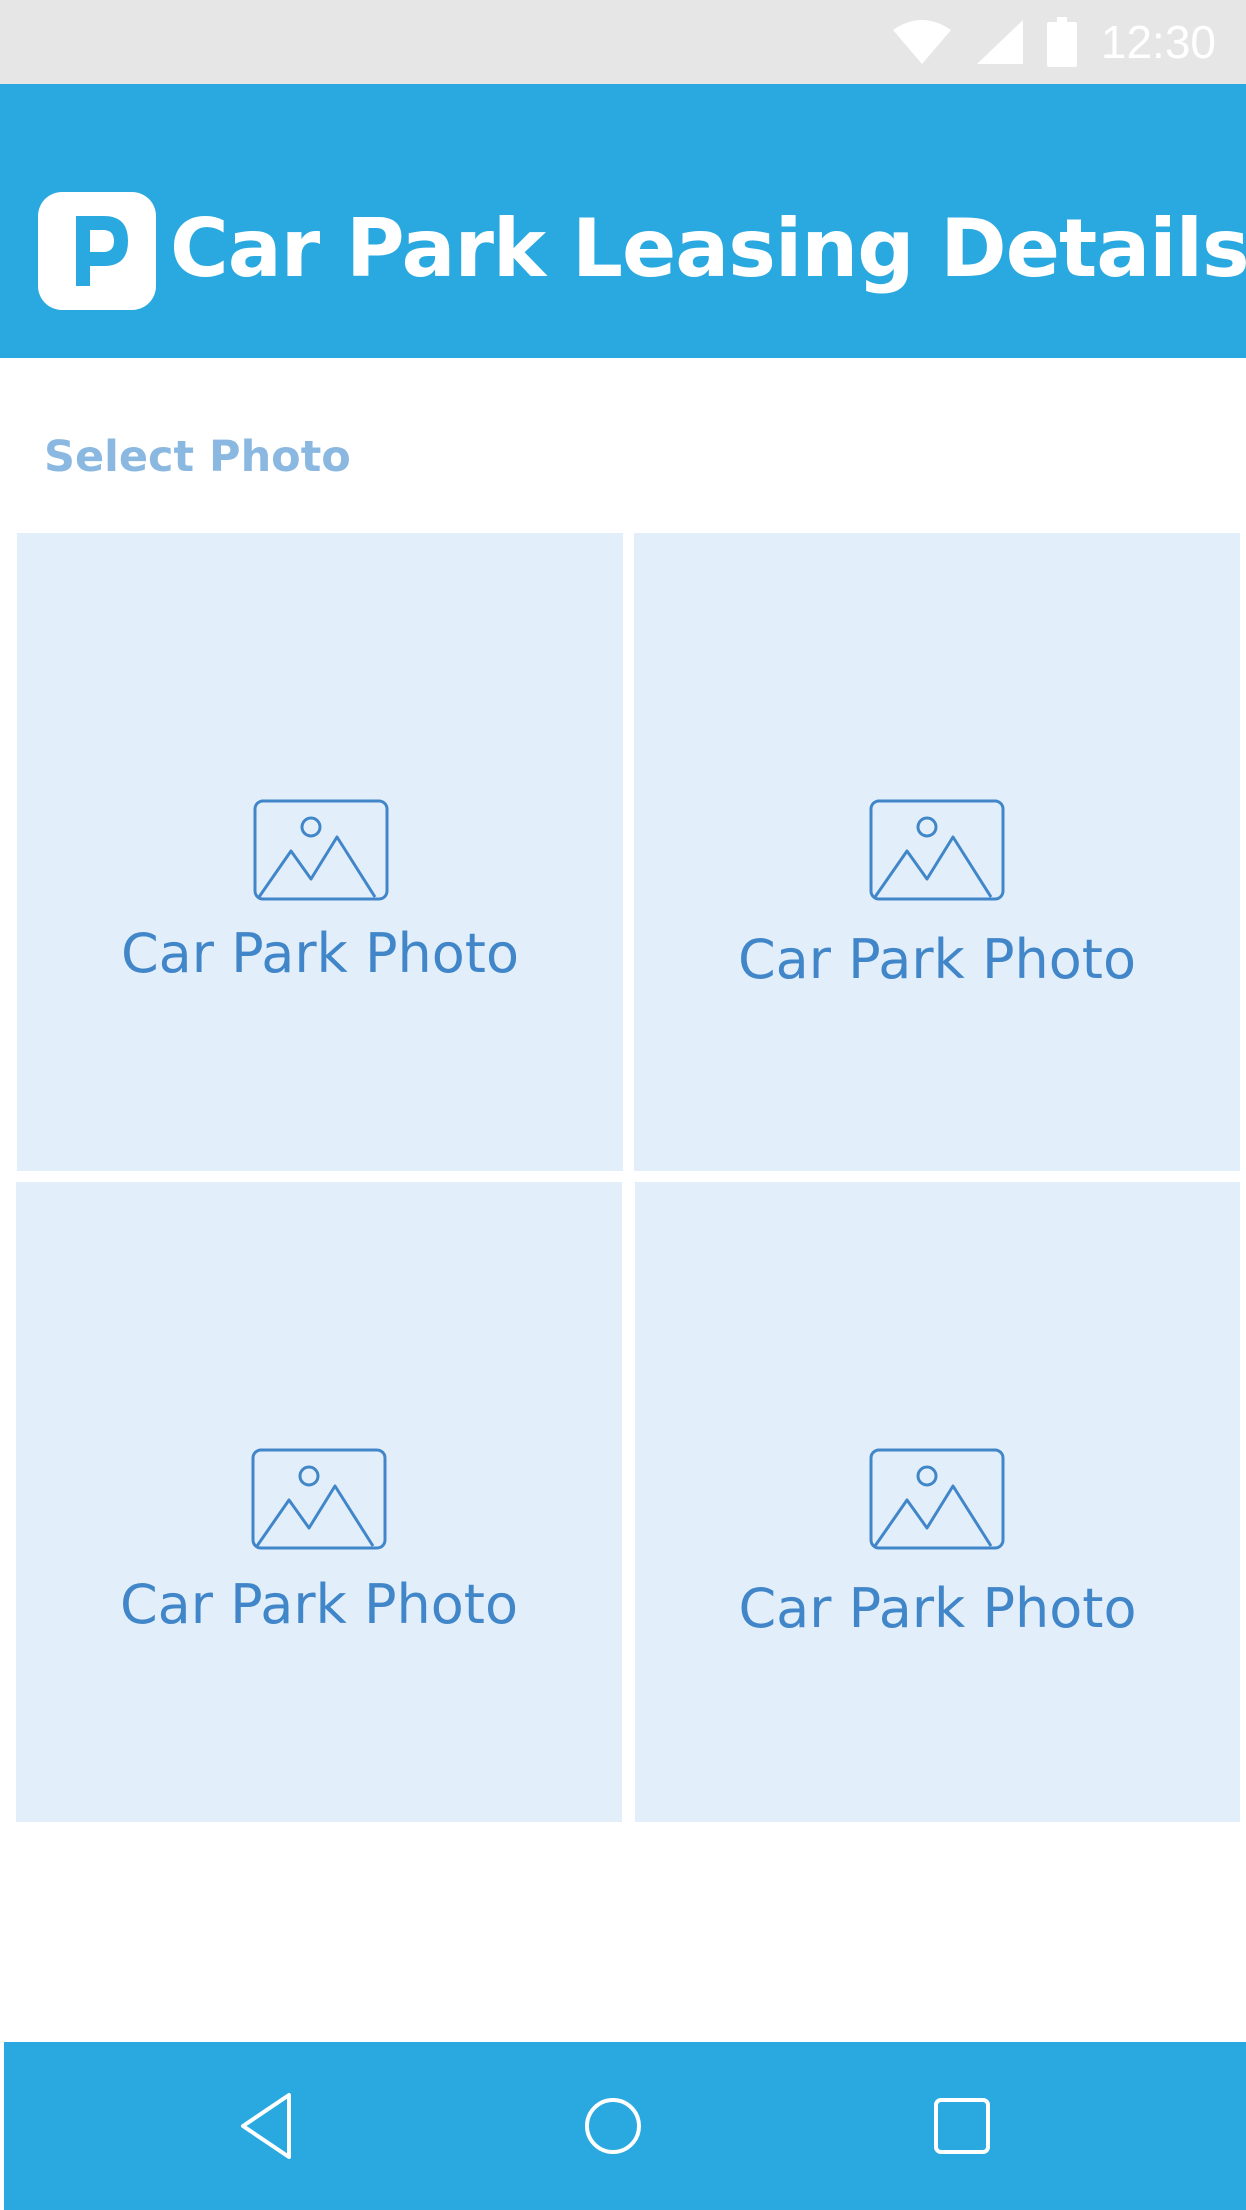  What do you see at coordinates (708, 248) in the screenshot?
I see `page-title: Car Park Leasing Details` at bounding box center [708, 248].